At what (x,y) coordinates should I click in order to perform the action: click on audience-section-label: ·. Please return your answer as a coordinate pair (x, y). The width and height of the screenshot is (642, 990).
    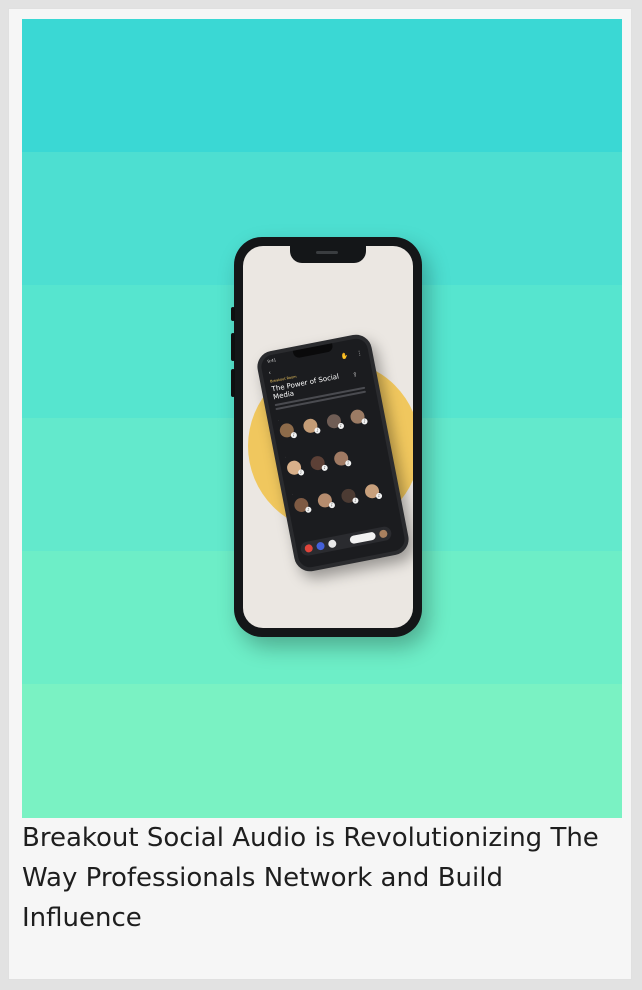
    Looking at the image, I should click on (292, 494).